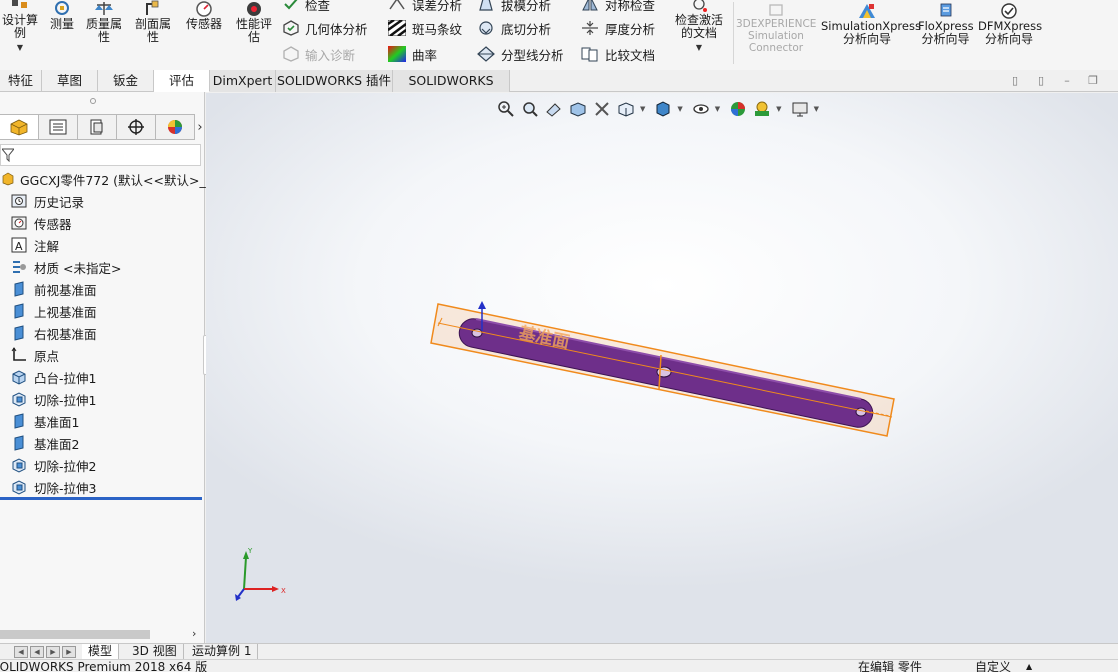 This screenshot has height=672, width=1118. What do you see at coordinates (101, 498) in the screenshot?
I see `rollback-bar` at bounding box center [101, 498].